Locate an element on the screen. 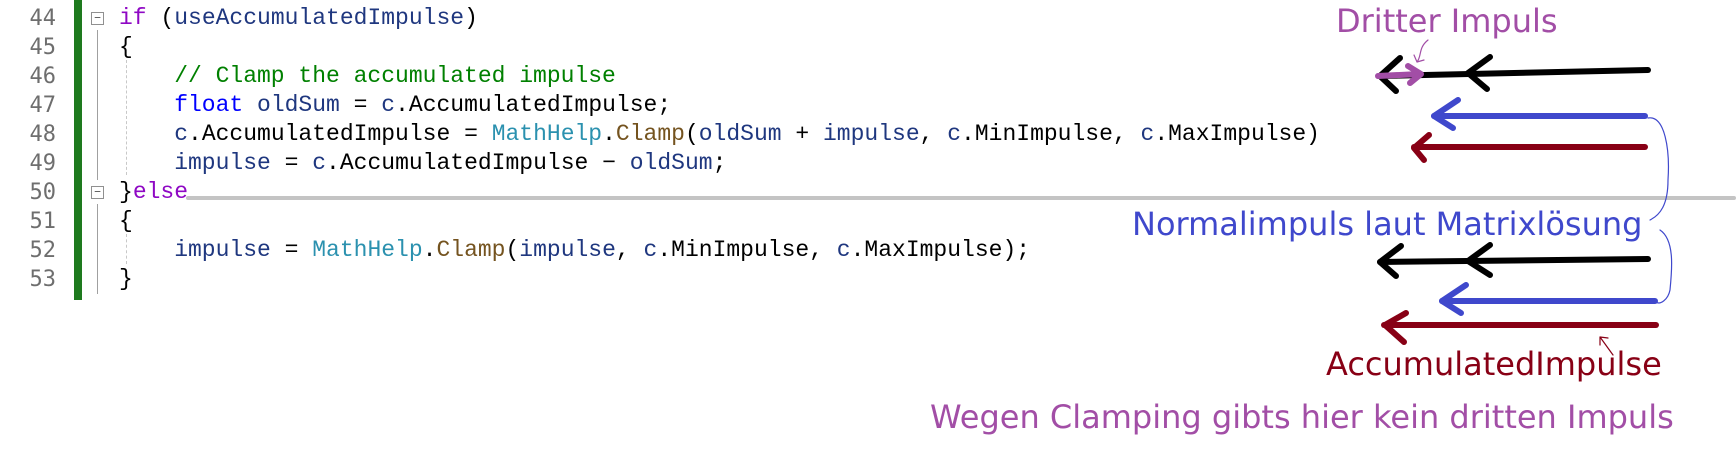 This screenshot has height=458, width=1736. darkred-arrow-top is located at coordinates (1529, 147).